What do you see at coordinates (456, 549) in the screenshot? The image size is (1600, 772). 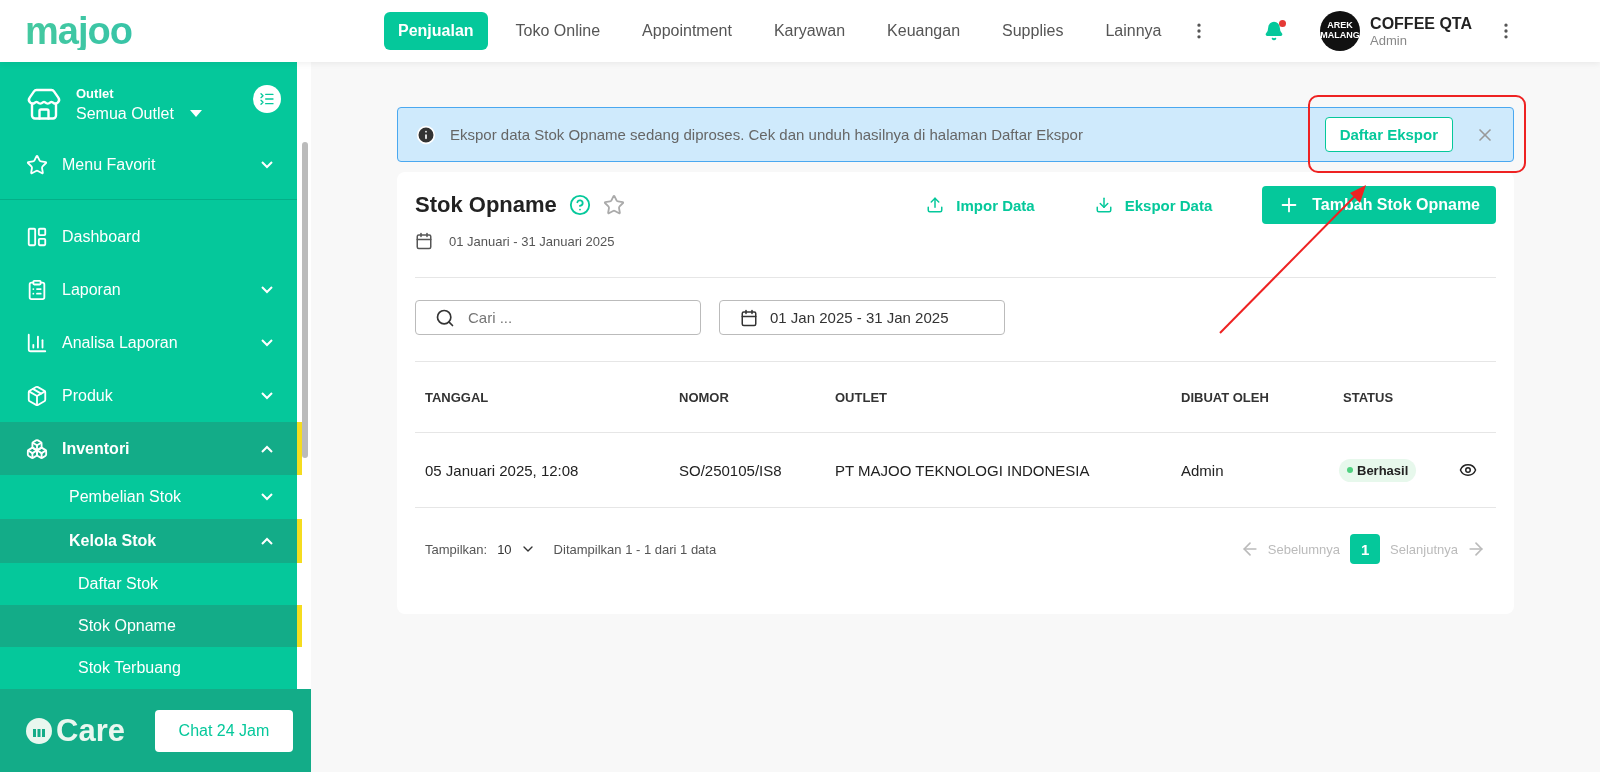 I see `per-page-label: Tampilkan:` at bounding box center [456, 549].